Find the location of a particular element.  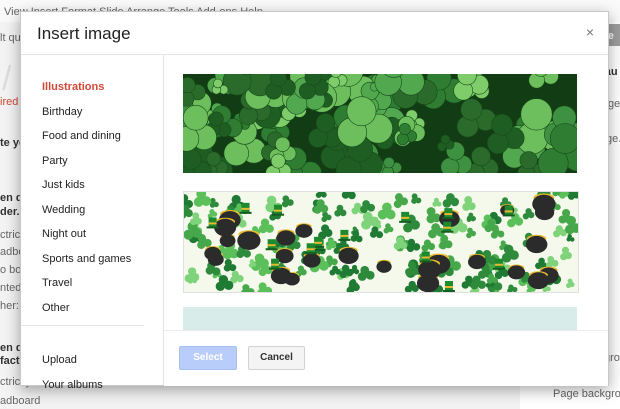

background-text: Page backgro is located at coordinates (586, 394).